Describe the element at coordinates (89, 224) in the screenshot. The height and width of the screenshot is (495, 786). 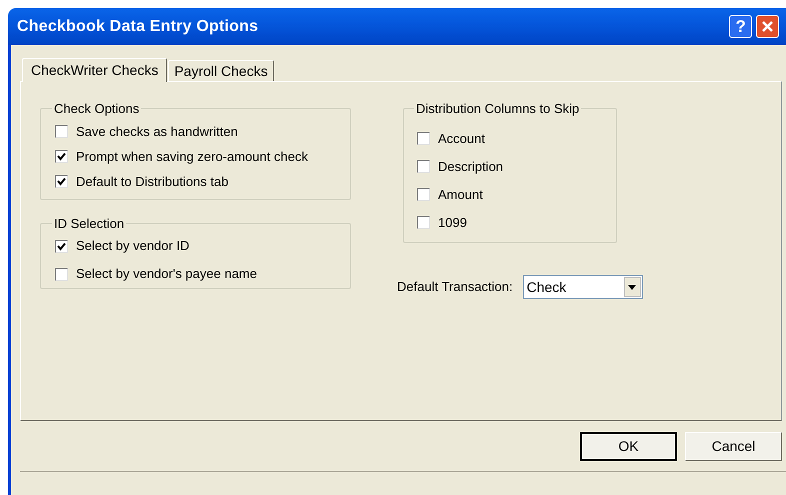
I see `group-title: ID Selection` at that location.